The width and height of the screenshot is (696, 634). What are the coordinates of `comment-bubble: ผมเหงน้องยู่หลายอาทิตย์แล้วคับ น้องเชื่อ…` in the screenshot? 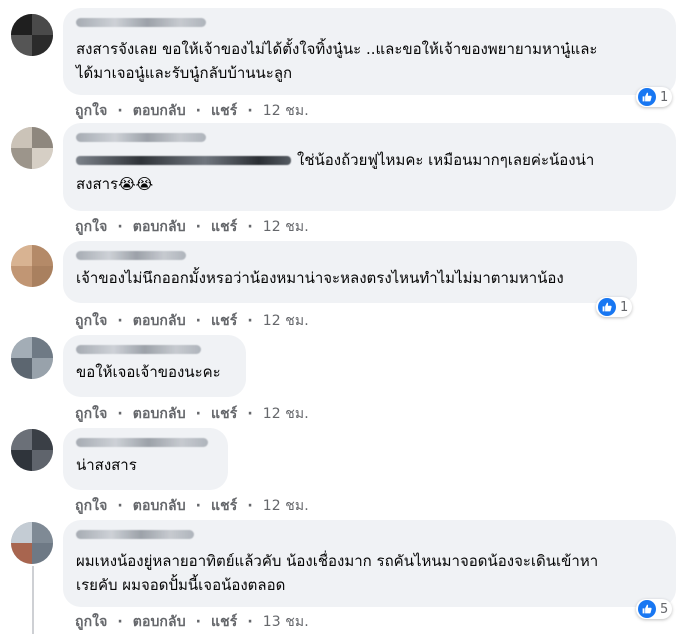 It's located at (369, 563).